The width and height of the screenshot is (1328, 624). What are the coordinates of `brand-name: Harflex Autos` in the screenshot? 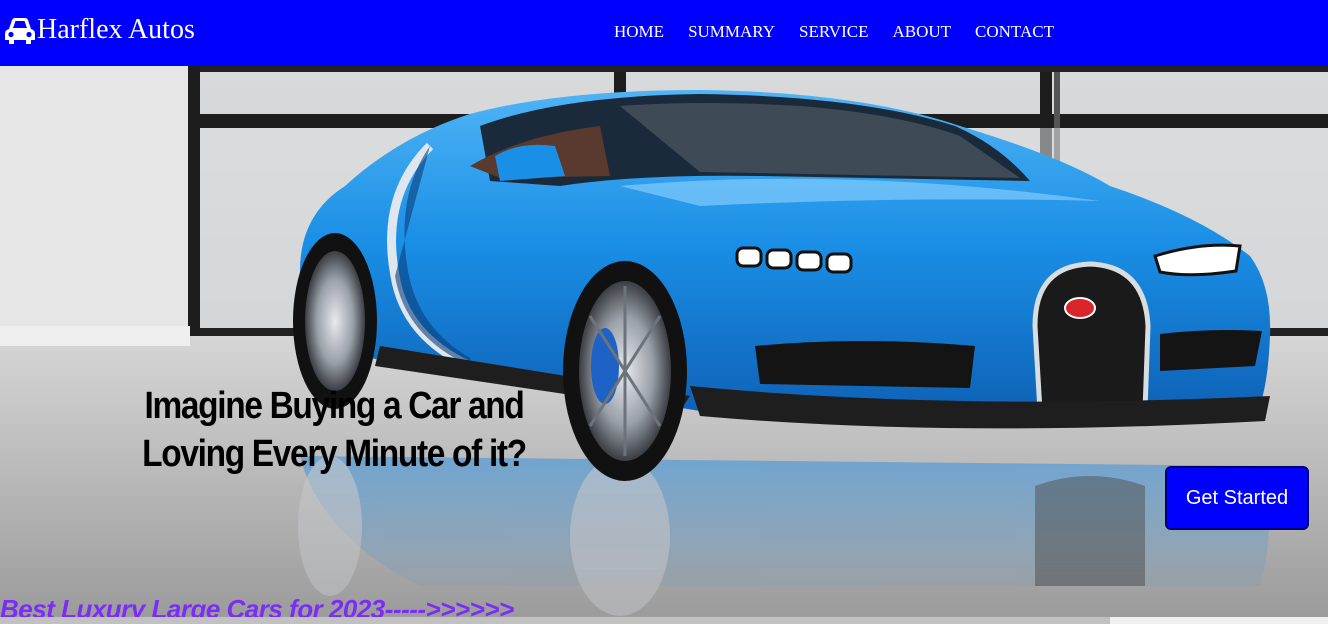 It's located at (116, 29).